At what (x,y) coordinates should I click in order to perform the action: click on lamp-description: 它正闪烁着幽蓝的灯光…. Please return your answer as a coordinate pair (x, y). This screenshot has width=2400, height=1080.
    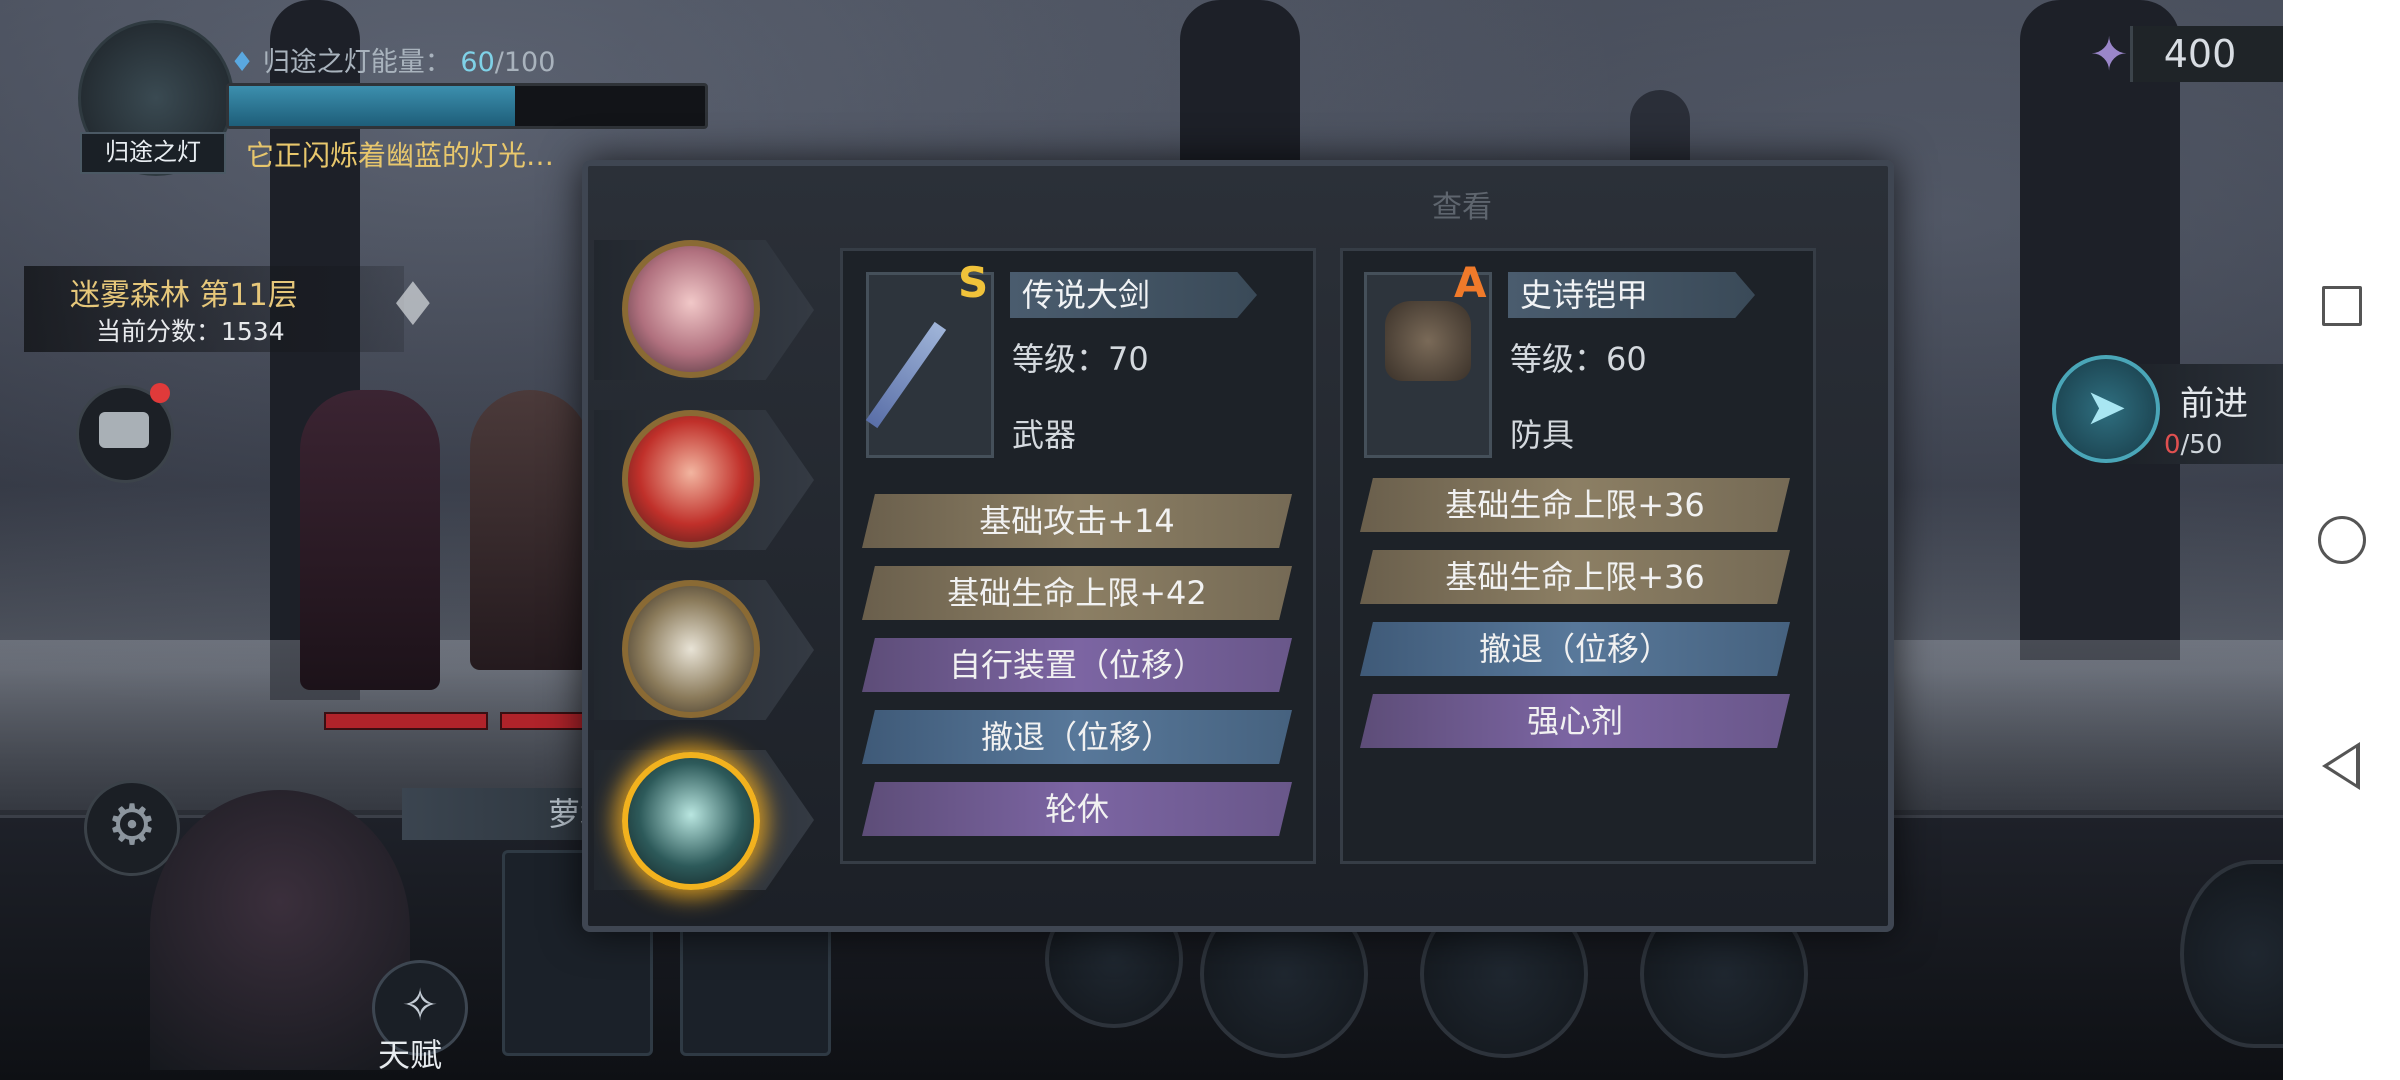
    Looking at the image, I should click on (400, 155).